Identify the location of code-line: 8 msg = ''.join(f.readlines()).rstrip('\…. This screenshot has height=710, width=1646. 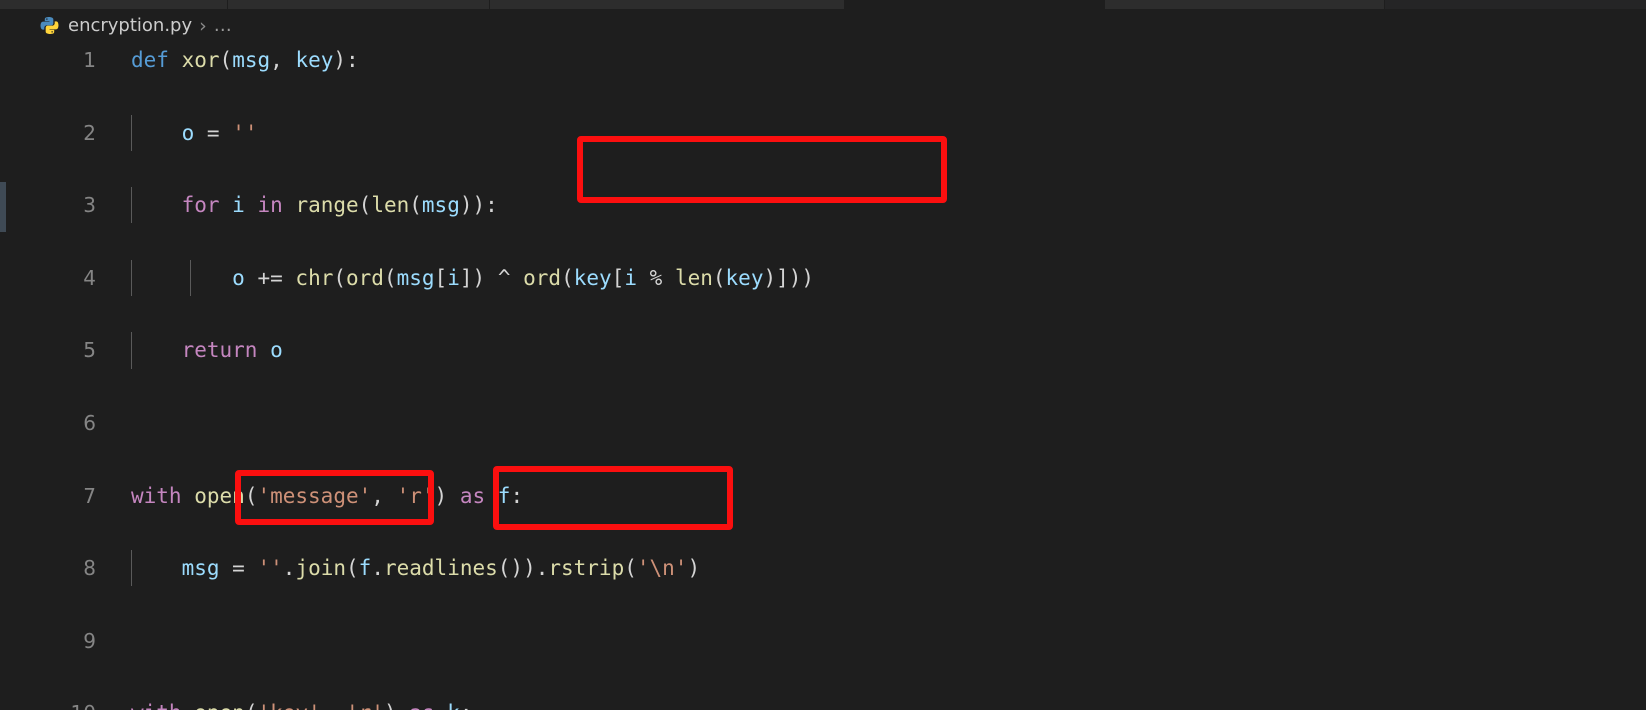
(823, 568).